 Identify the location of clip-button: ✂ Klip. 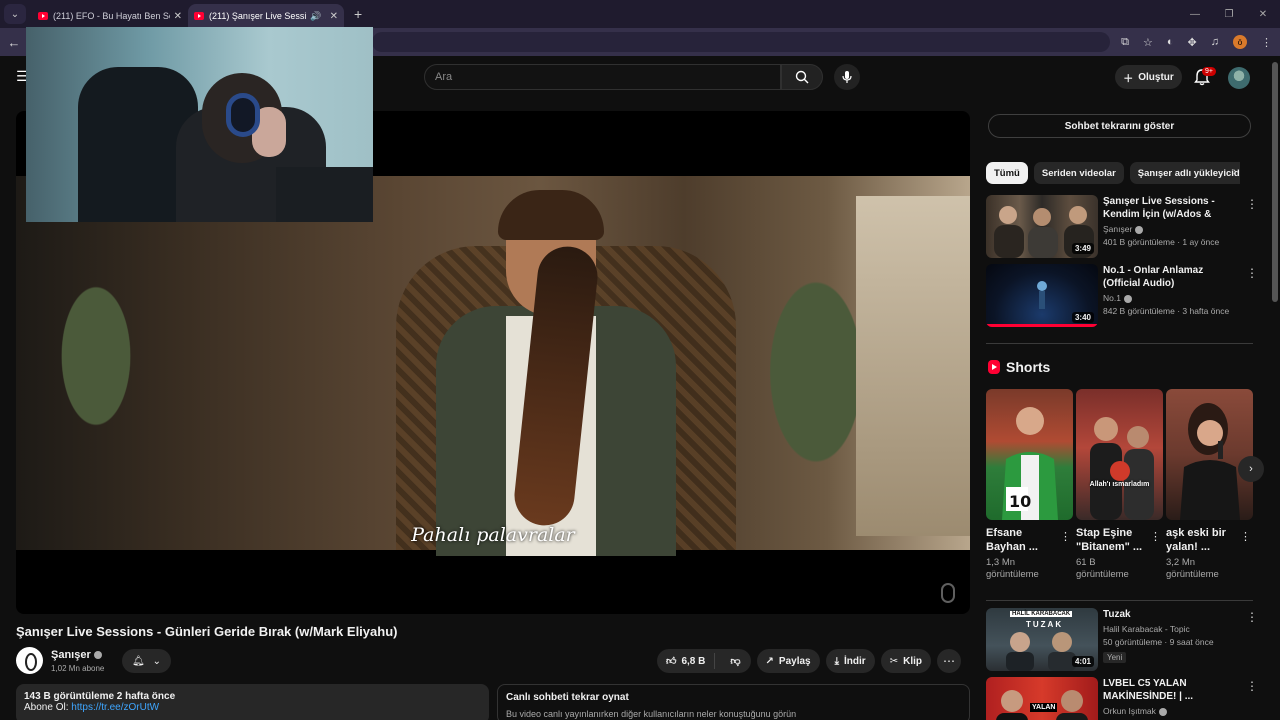
(905, 661).